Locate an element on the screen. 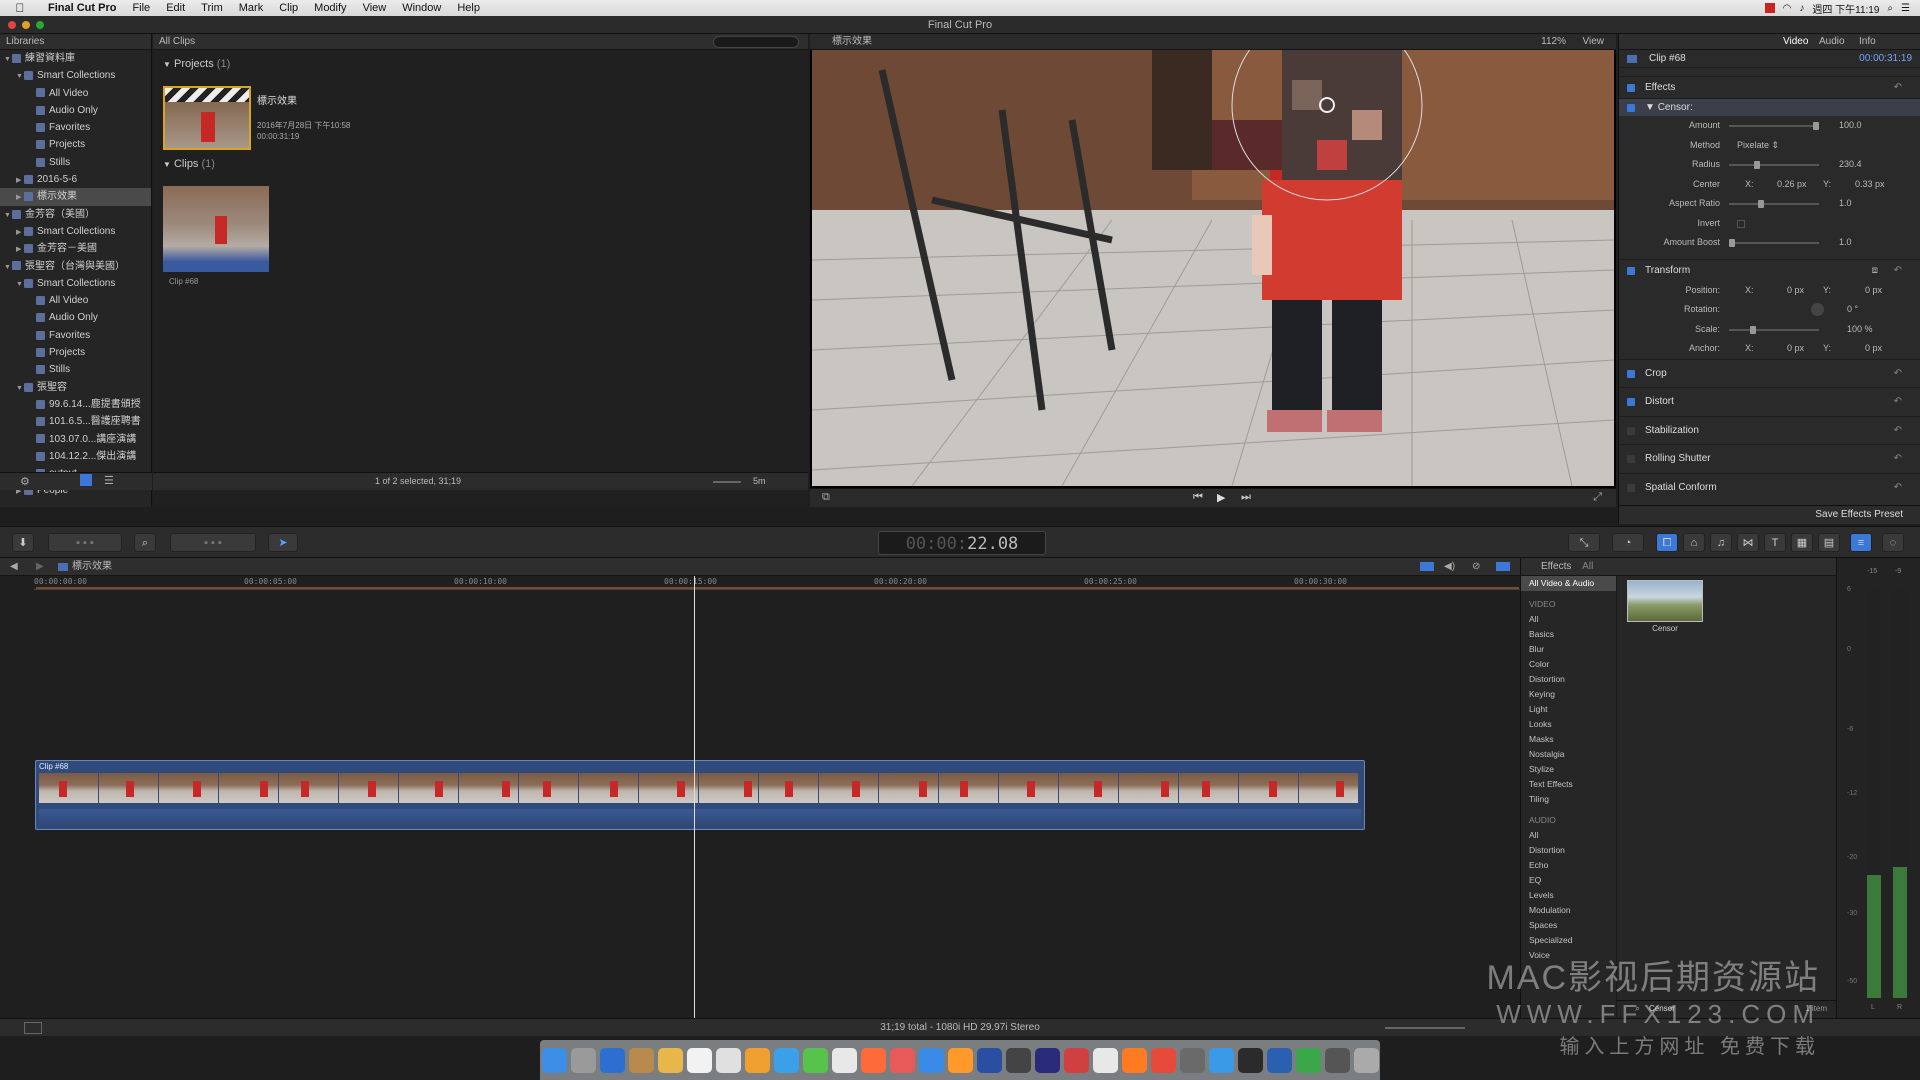 The width and height of the screenshot is (1920, 1080). dock-display-icon is located at coordinates (1337, 1060).